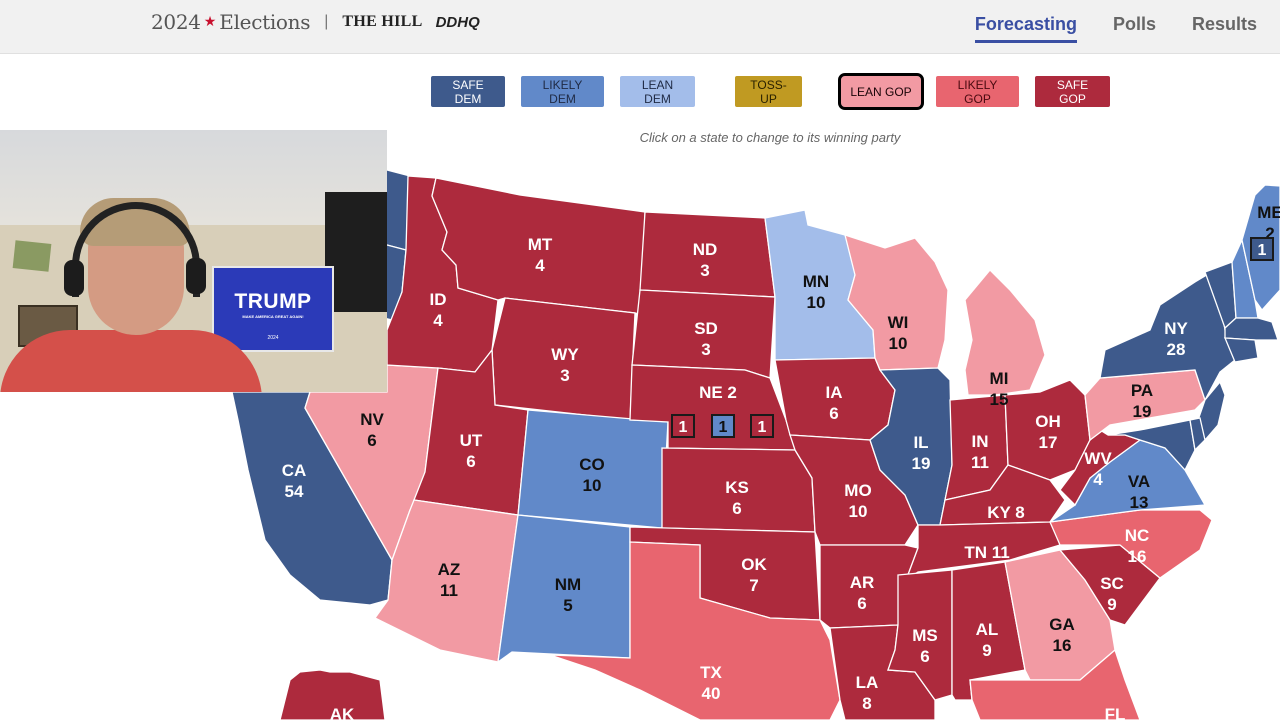  Describe the element at coordinates (382, 22) in the screenshot. I see `the-hill-logo: THE HILL` at that location.